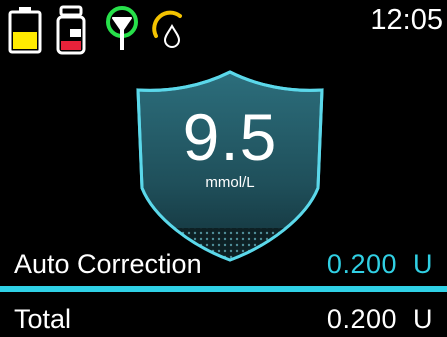 This screenshot has height=337, width=447. What do you see at coordinates (43, 319) in the screenshot?
I see `total-label: Total` at bounding box center [43, 319].